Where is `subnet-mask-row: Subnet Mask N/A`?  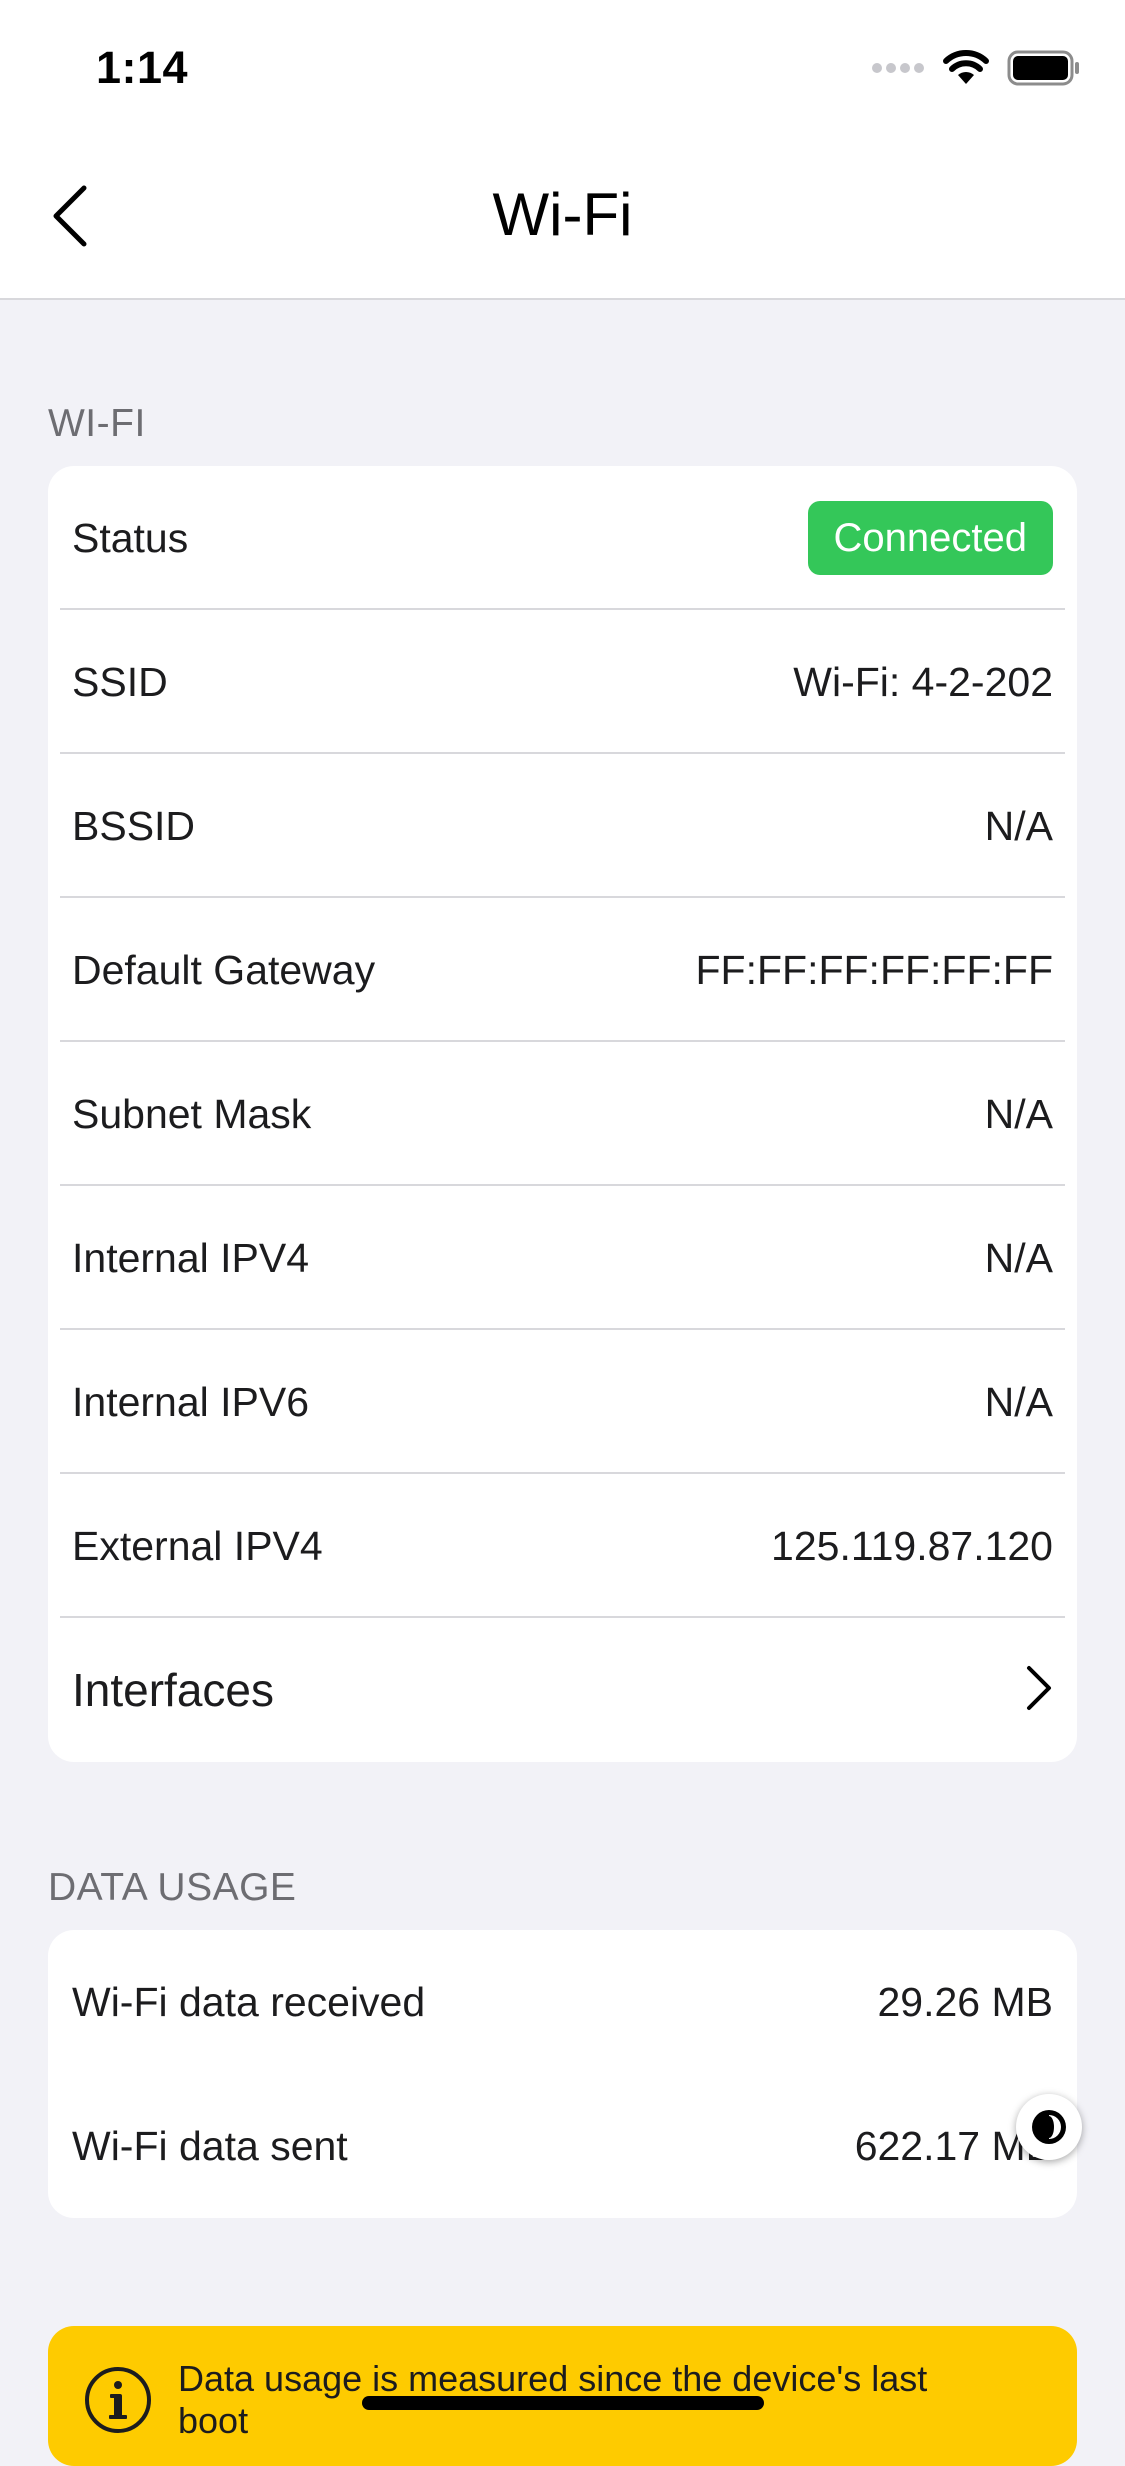 subnet-mask-row: Subnet Mask N/A is located at coordinates (562, 1114).